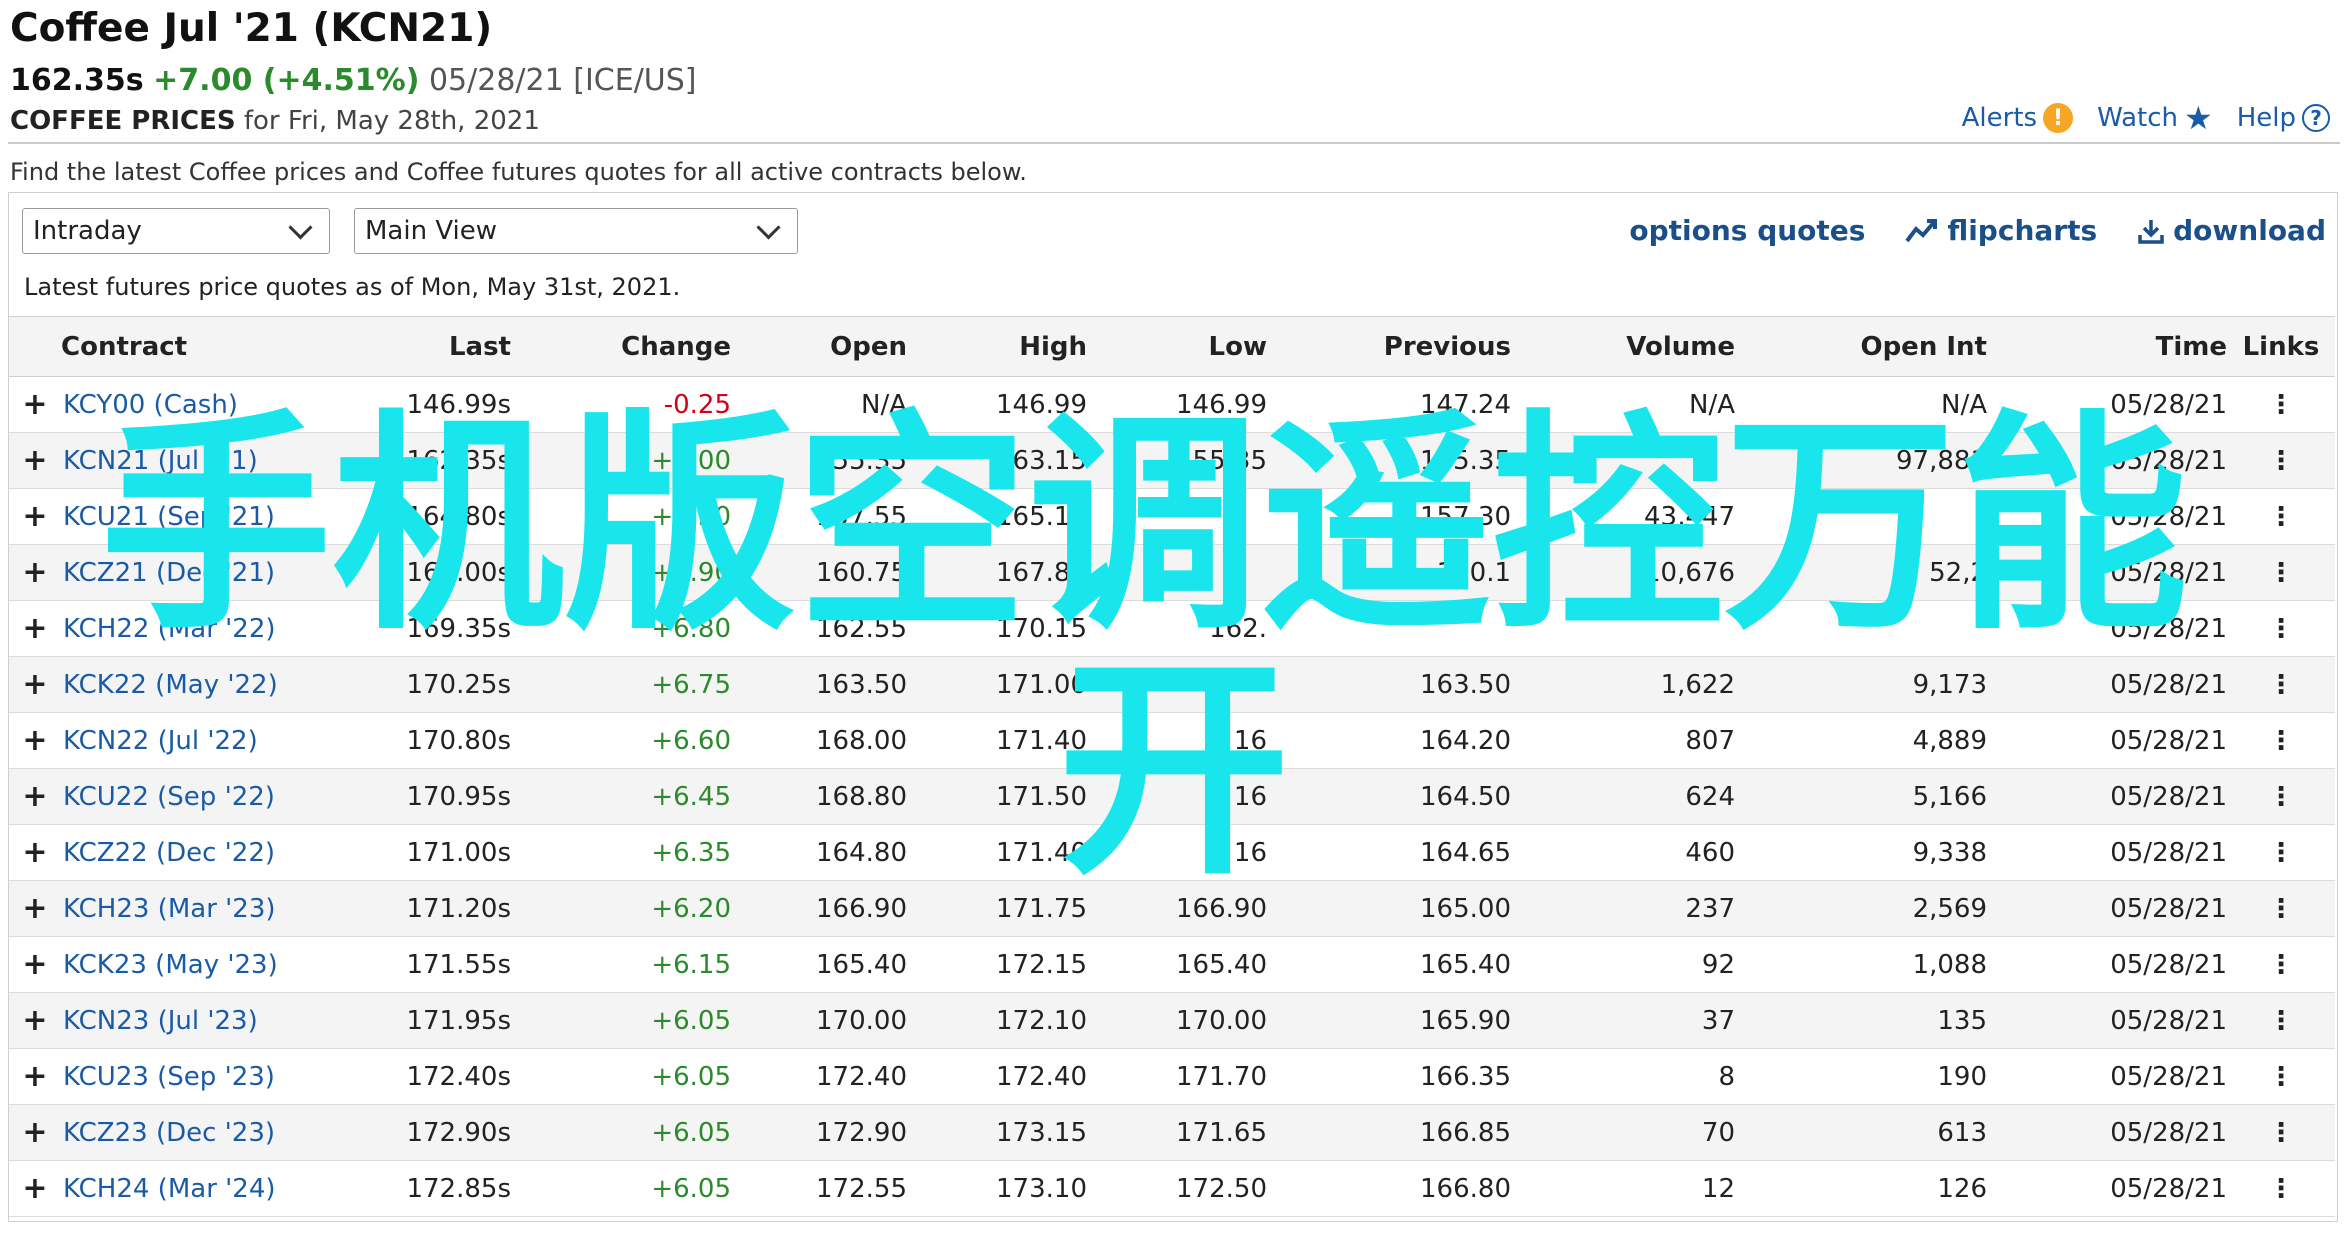 The height and width of the screenshot is (1238, 2346). Describe the element at coordinates (186, 1189) in the screenshot. I see `contract-link: KCH24 (Mar '24)` at that location.